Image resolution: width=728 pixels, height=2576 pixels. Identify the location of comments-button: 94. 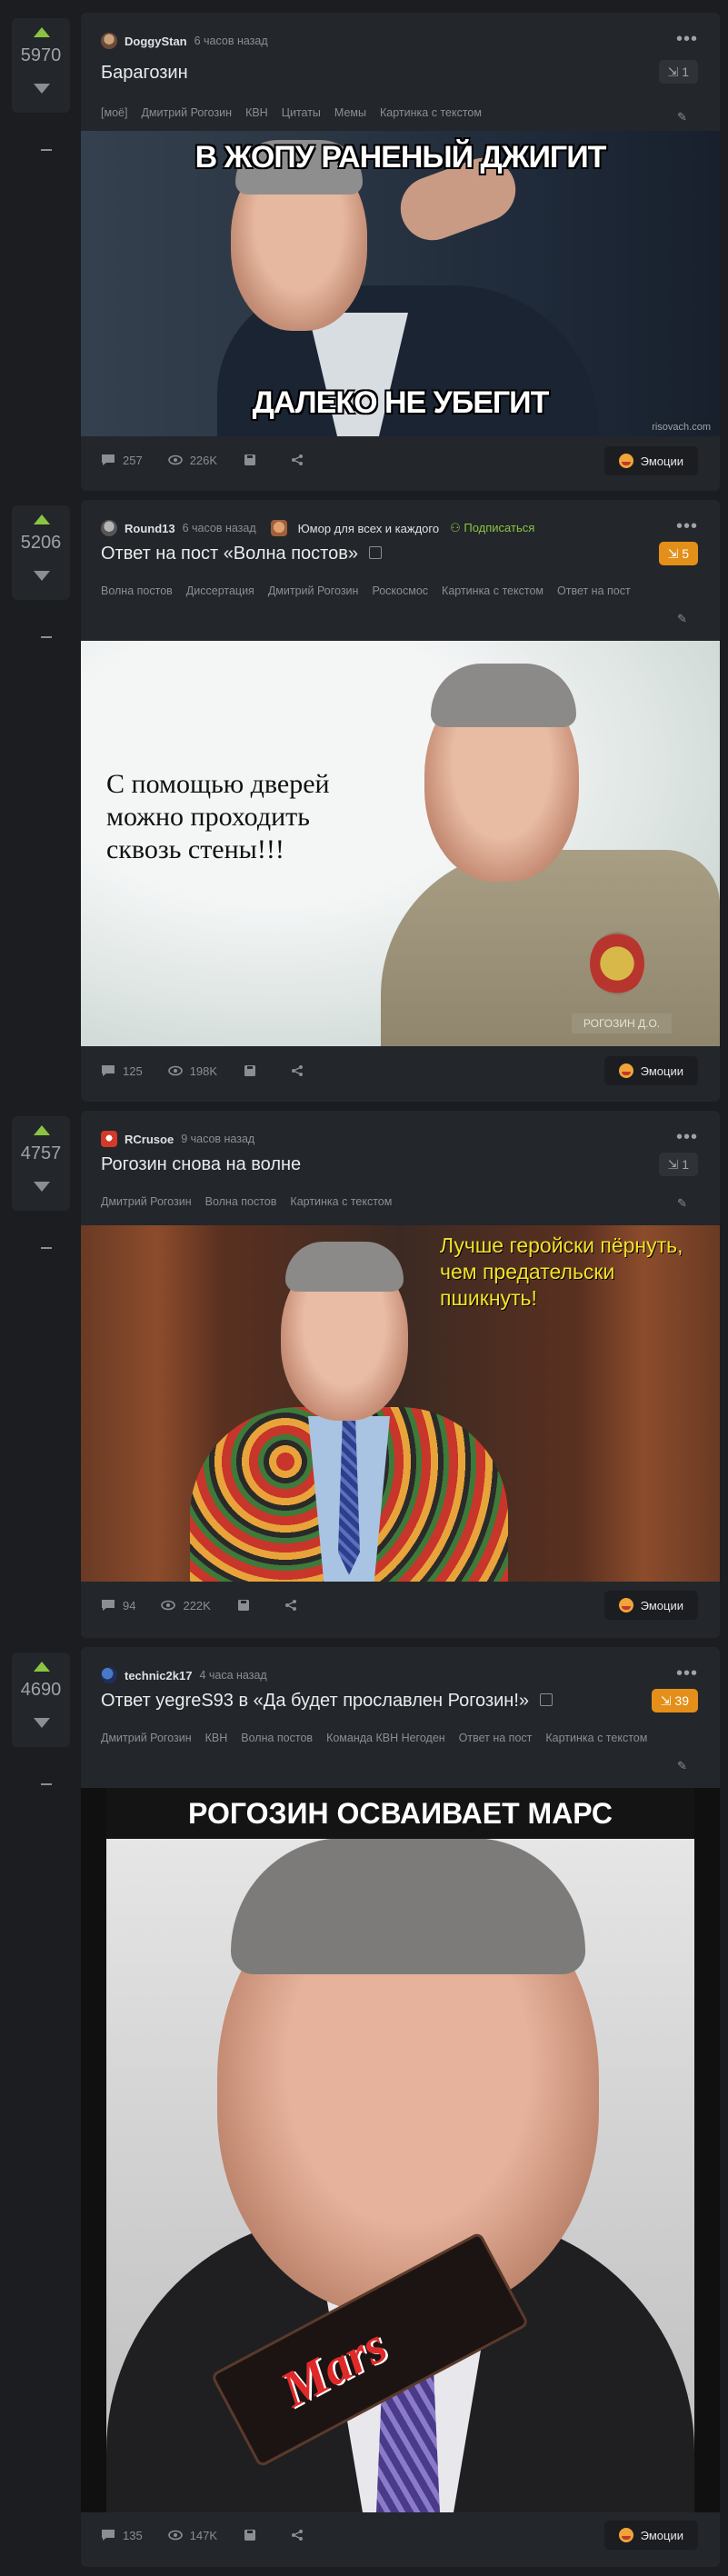
(118, 1605).